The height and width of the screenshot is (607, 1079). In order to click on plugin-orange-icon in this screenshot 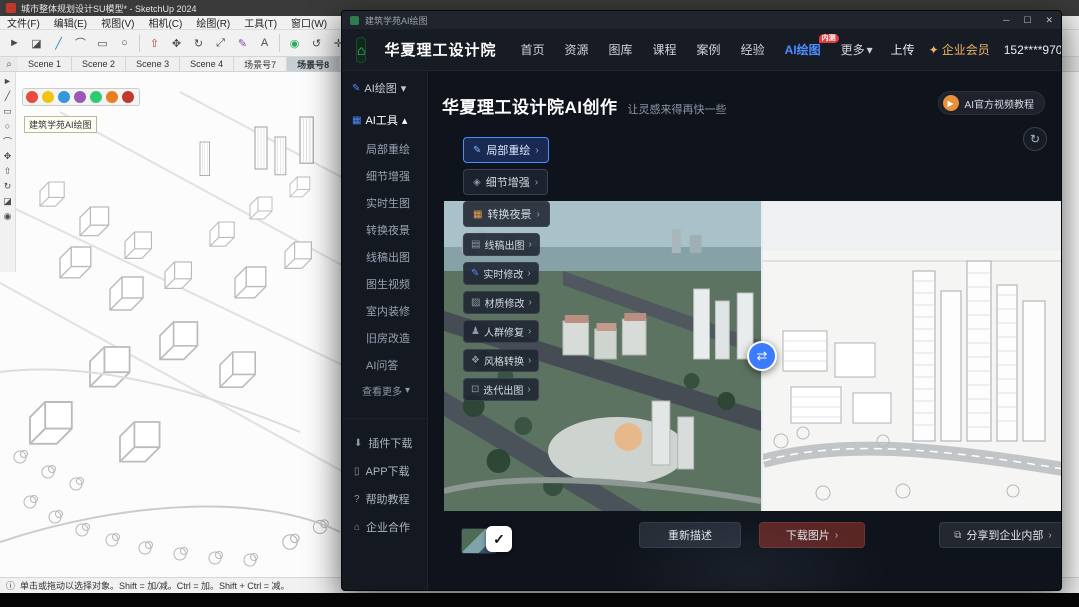, I will do `click(112, 97)`.